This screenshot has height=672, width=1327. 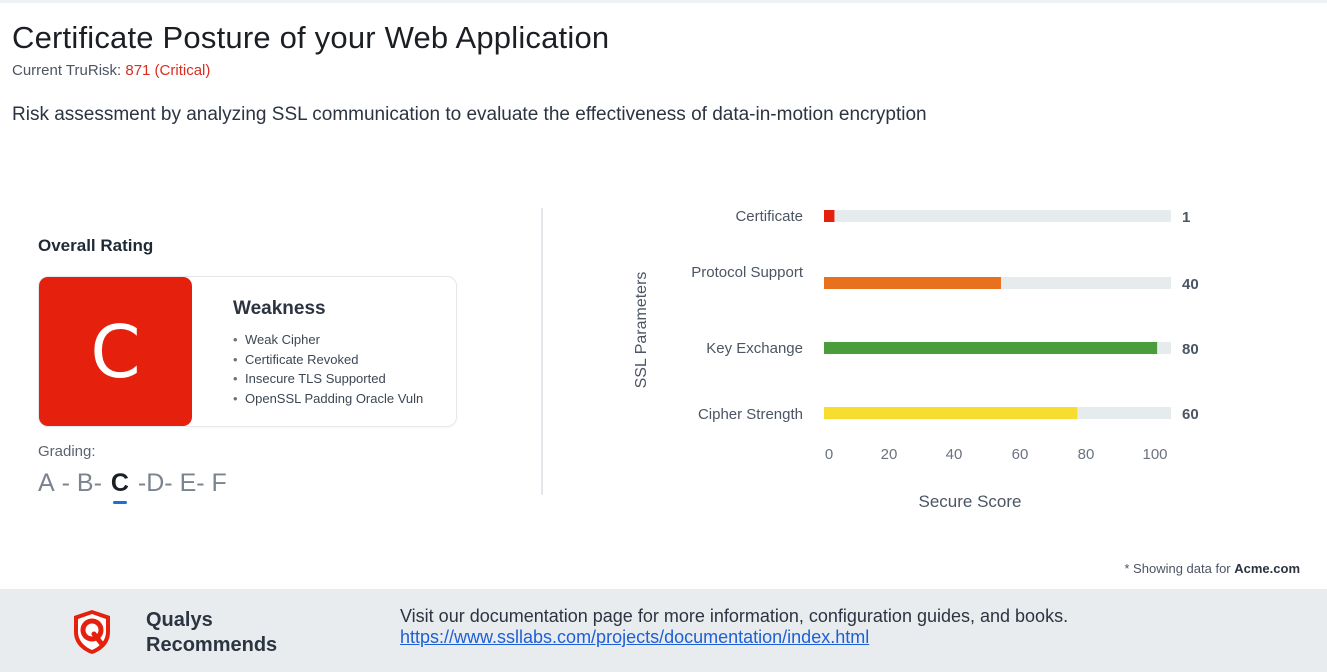 I want to click on bar-key-exchange, so click(x=991, y=348).